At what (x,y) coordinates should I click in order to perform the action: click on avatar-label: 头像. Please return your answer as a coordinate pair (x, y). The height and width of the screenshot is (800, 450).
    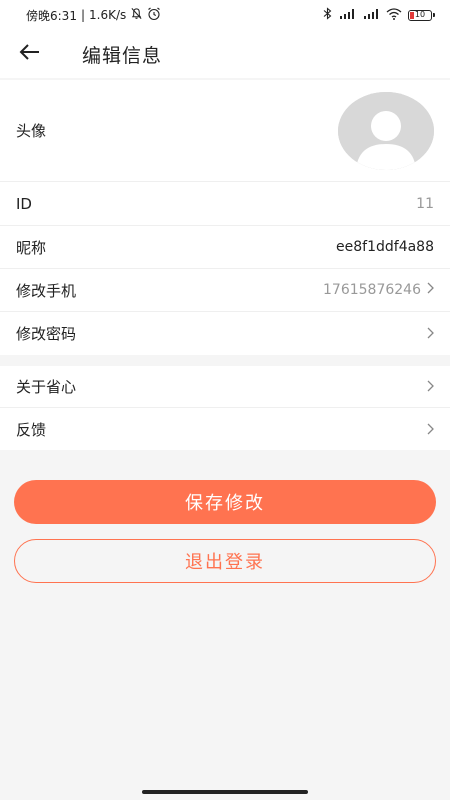
    Looking at the image, I should click on (31, 131).